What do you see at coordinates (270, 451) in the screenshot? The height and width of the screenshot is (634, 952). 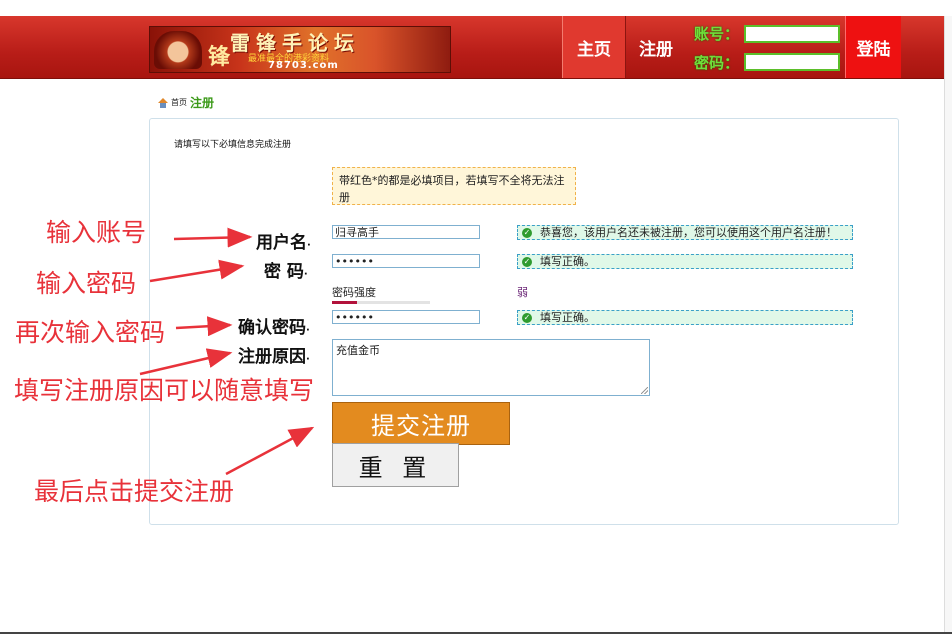 I see `arrow-to-submit` at bounding box center [270, 451].